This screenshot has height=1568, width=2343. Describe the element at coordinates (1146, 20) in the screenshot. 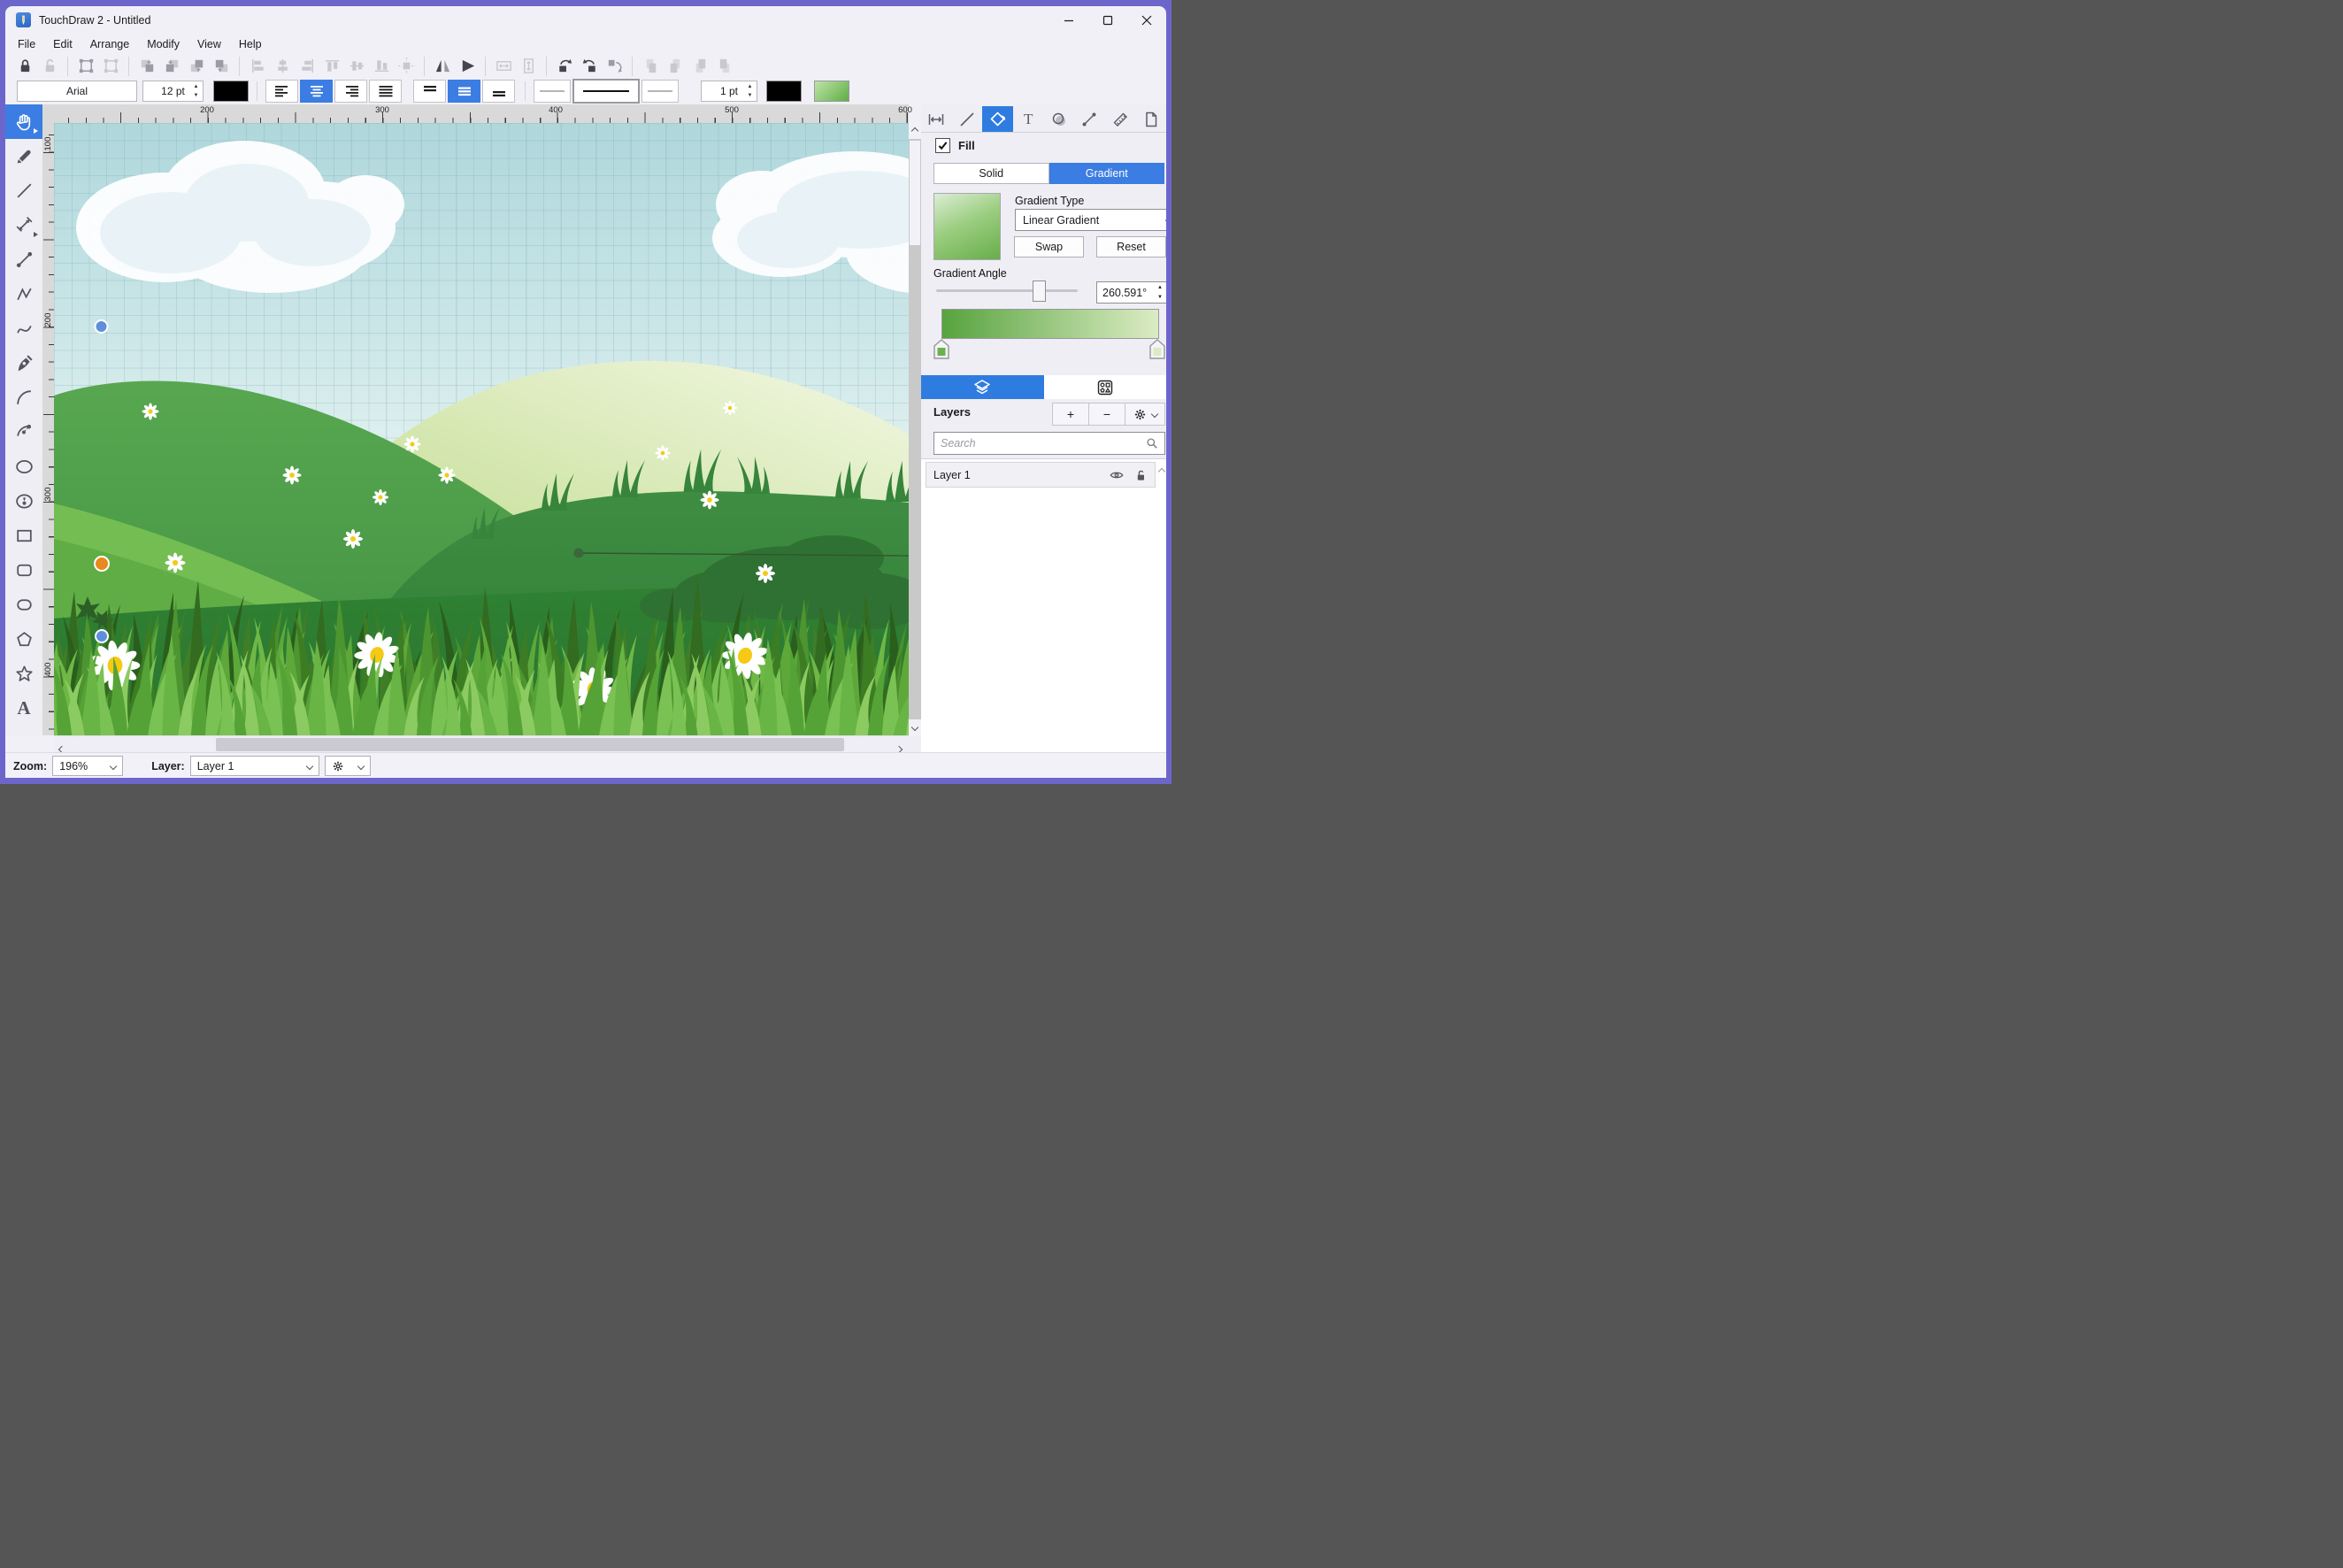

I see `close-button` at that location.